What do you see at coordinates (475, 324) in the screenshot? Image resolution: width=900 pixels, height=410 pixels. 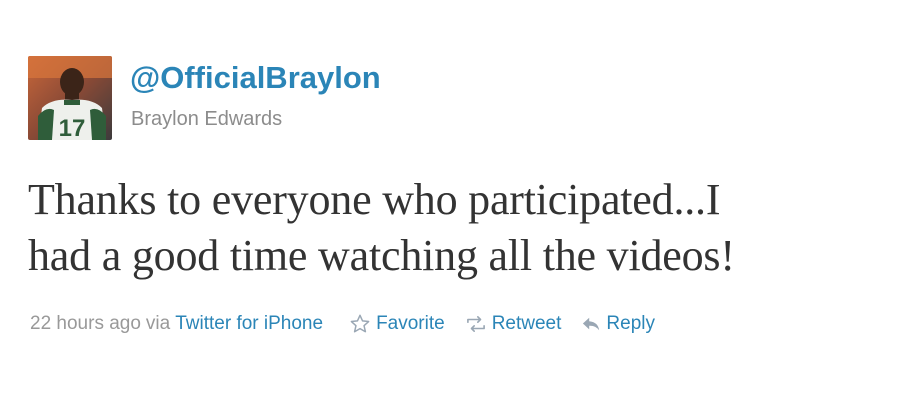 I see `retweet-icon` at bounding box center [475, 324].